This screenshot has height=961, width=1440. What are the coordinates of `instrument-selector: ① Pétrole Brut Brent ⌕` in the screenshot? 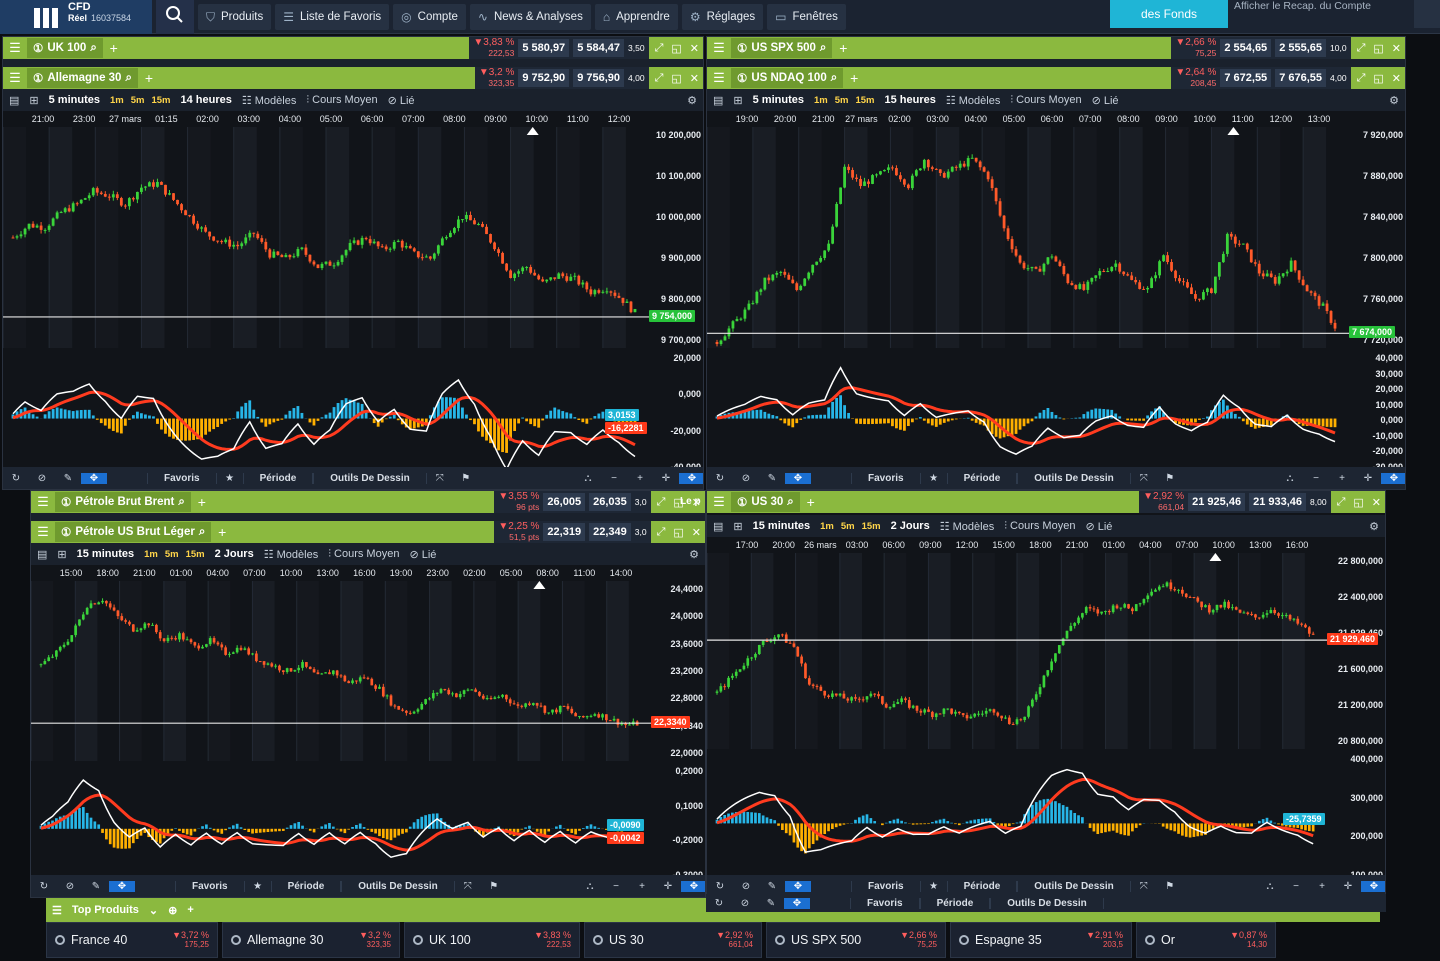 It's located at (123, 502).